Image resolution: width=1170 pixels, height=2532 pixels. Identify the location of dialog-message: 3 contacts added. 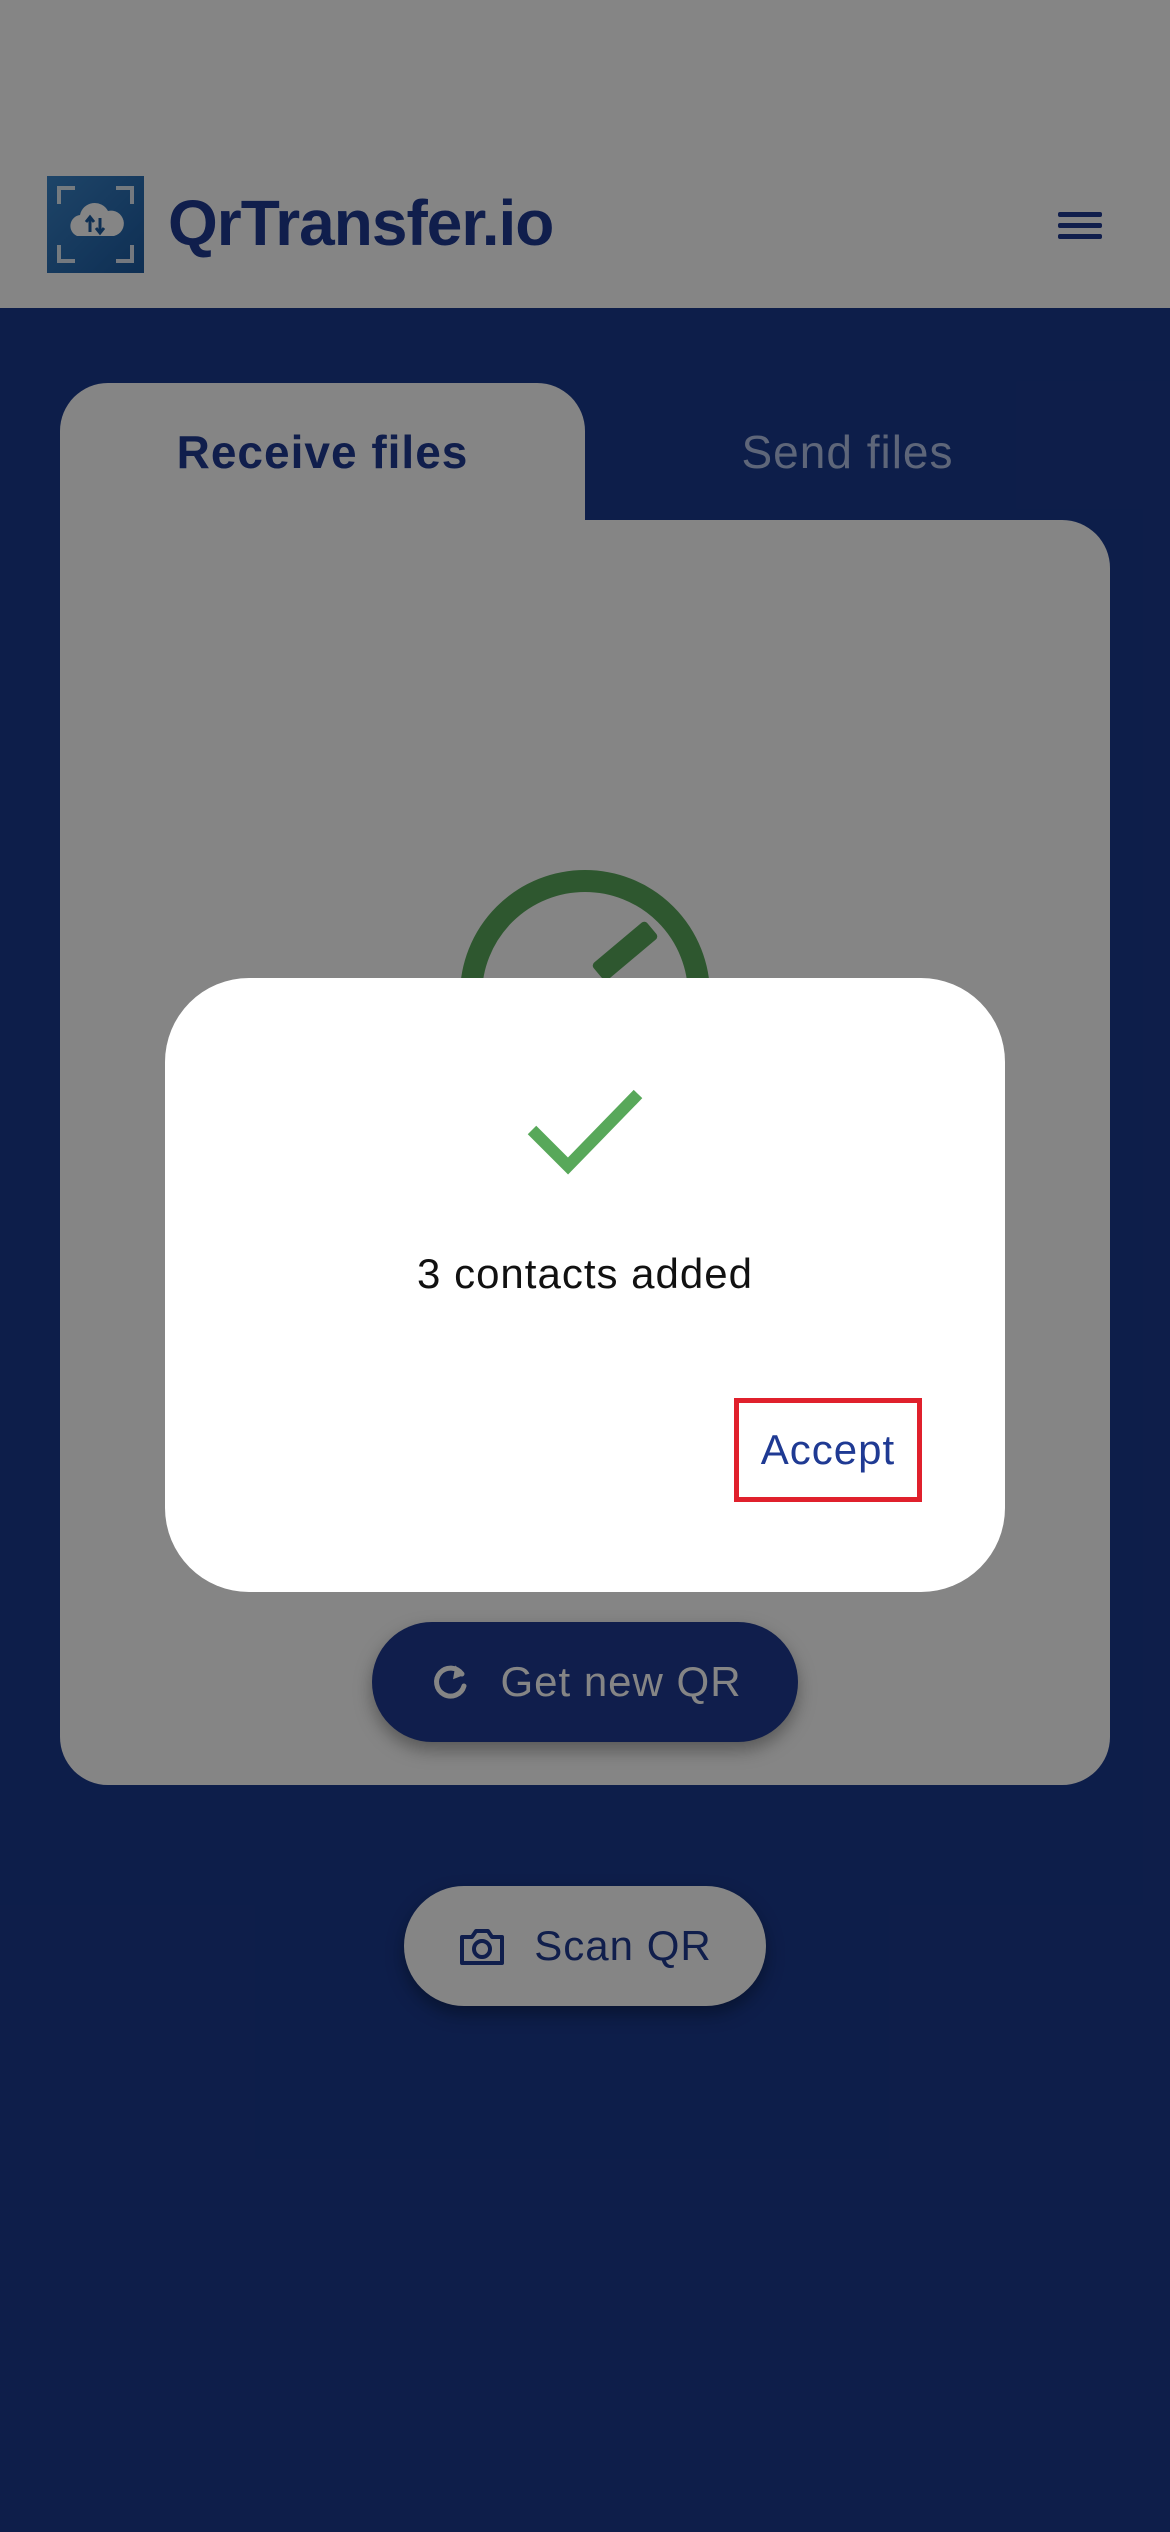
(585, 1273).